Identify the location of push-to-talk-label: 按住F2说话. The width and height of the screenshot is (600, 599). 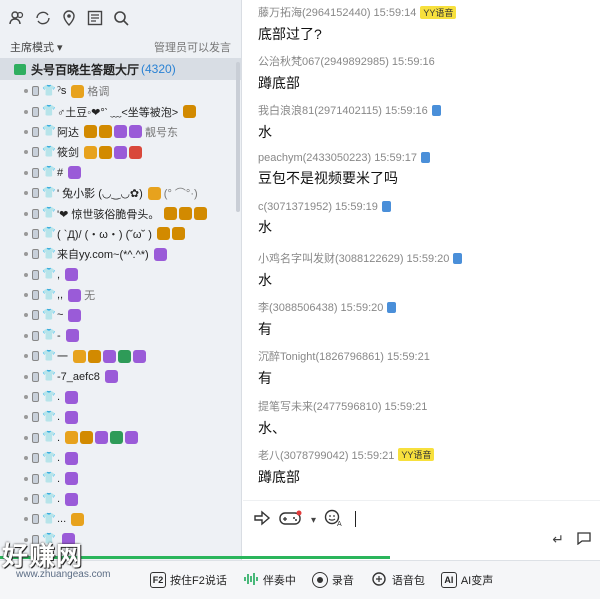
(198, 581).